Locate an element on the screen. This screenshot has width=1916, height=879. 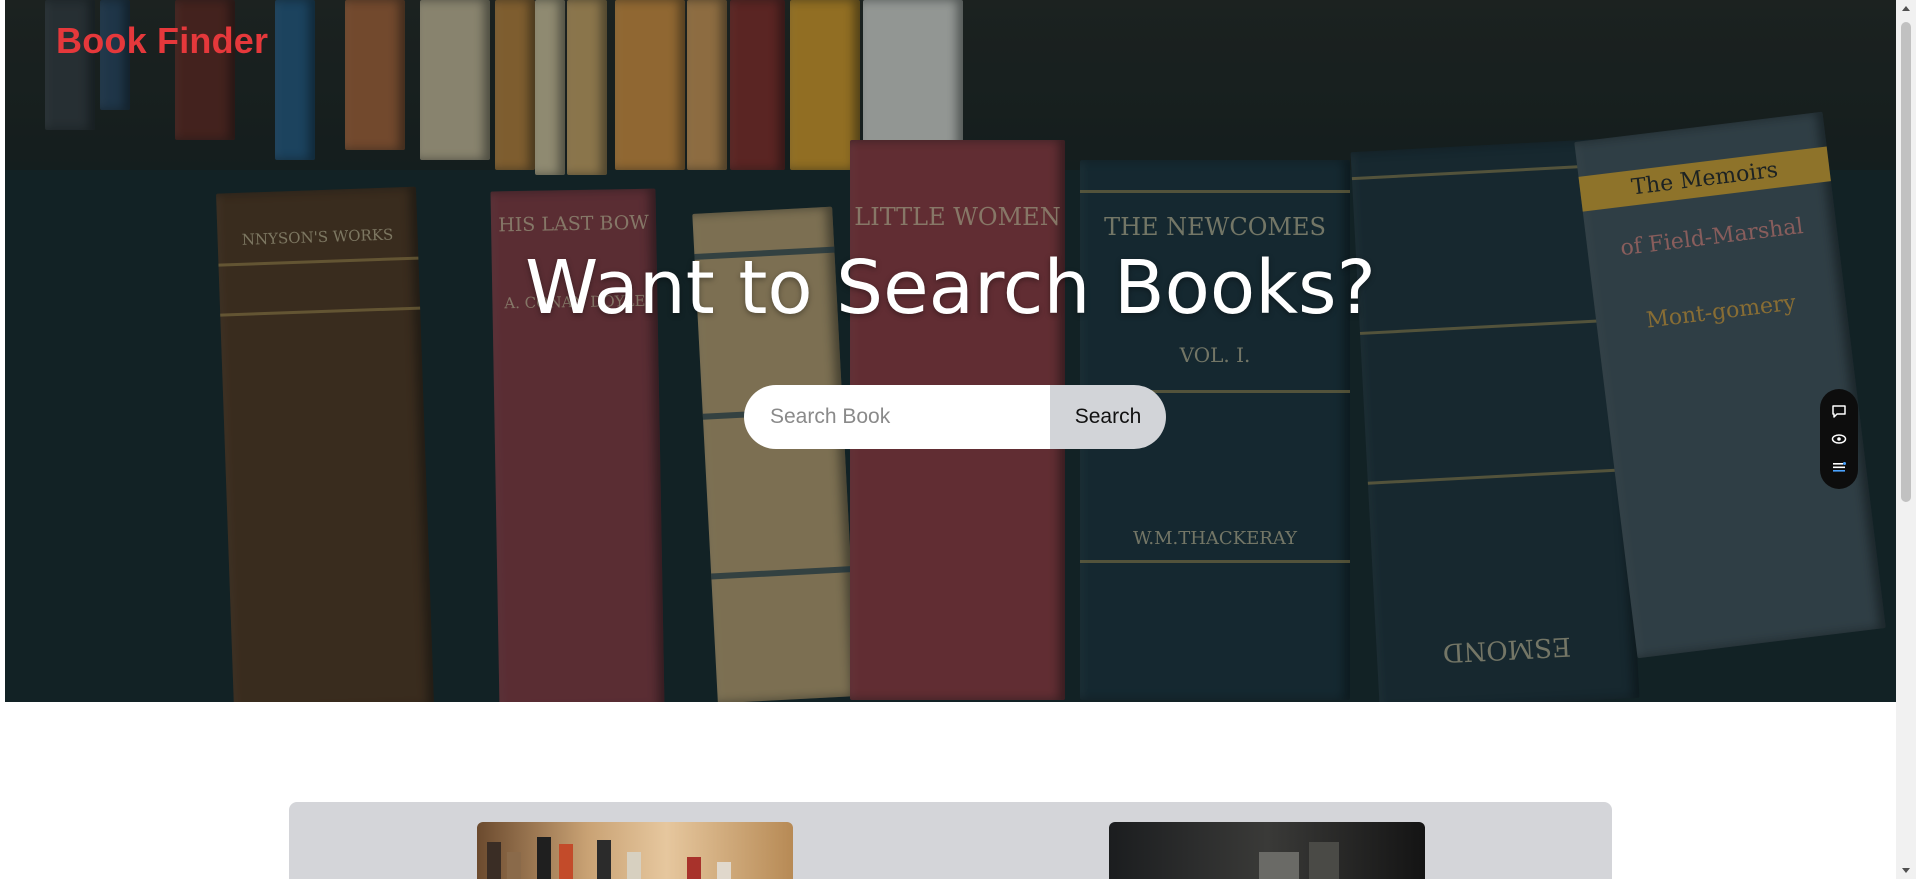
scroll-up-icon is located at coordinates (1906, 8).